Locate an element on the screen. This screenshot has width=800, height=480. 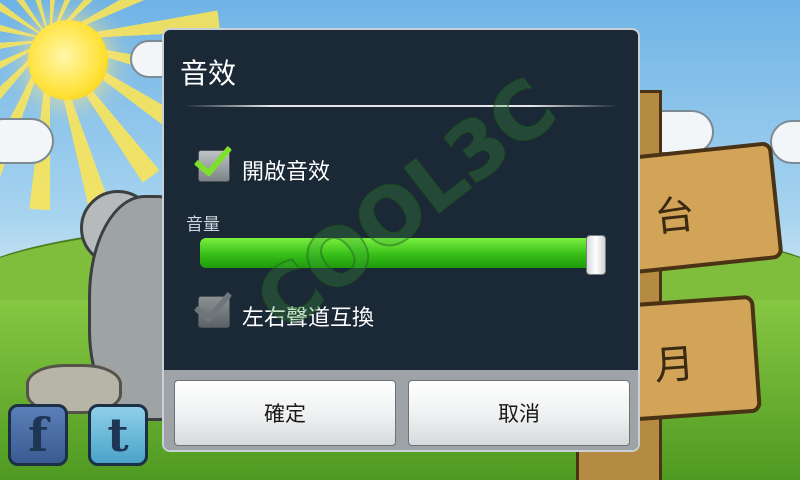
swap-channels-checkbox is located at coordinates (213, 305).